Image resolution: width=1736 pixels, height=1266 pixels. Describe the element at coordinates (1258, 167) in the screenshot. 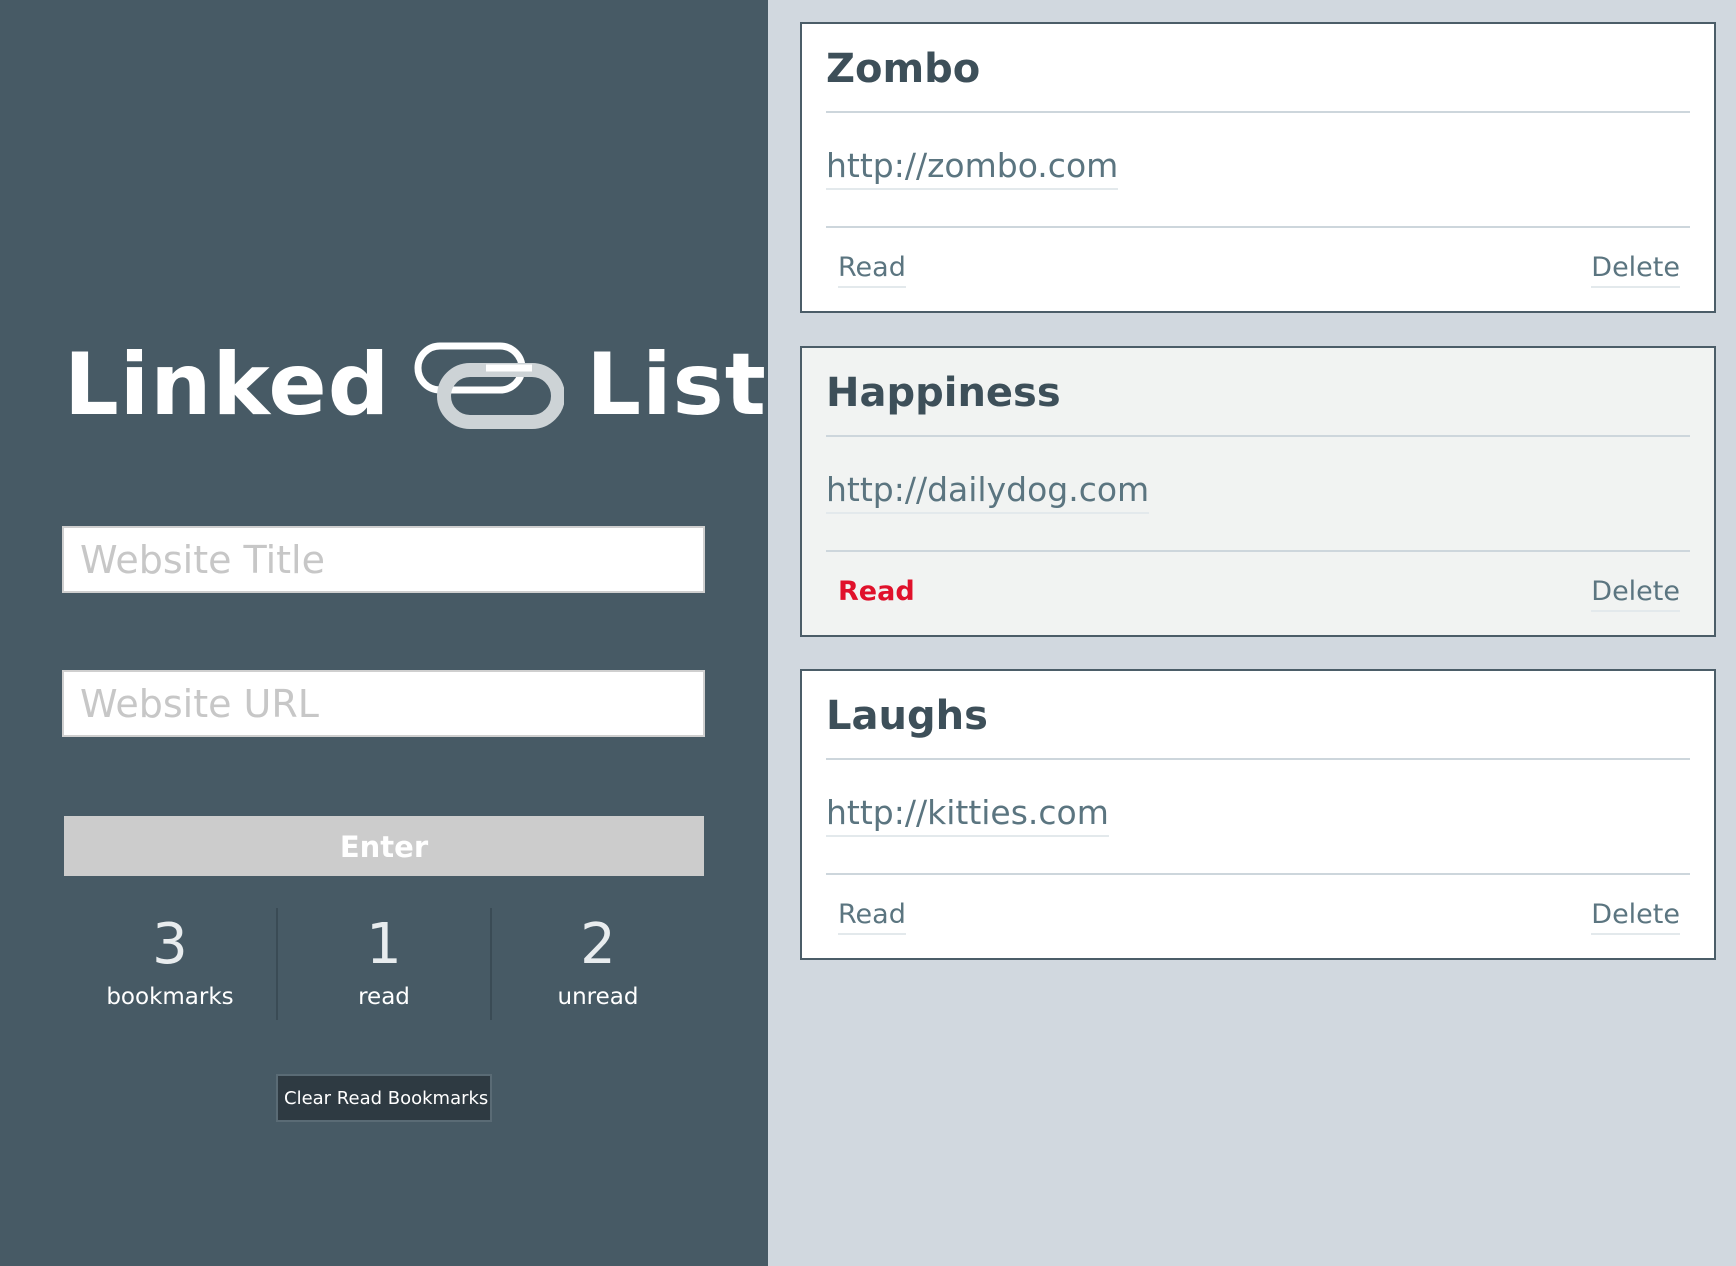

I see `bookmark-card: Zombo http://zombo.com Read Delete` at that location.